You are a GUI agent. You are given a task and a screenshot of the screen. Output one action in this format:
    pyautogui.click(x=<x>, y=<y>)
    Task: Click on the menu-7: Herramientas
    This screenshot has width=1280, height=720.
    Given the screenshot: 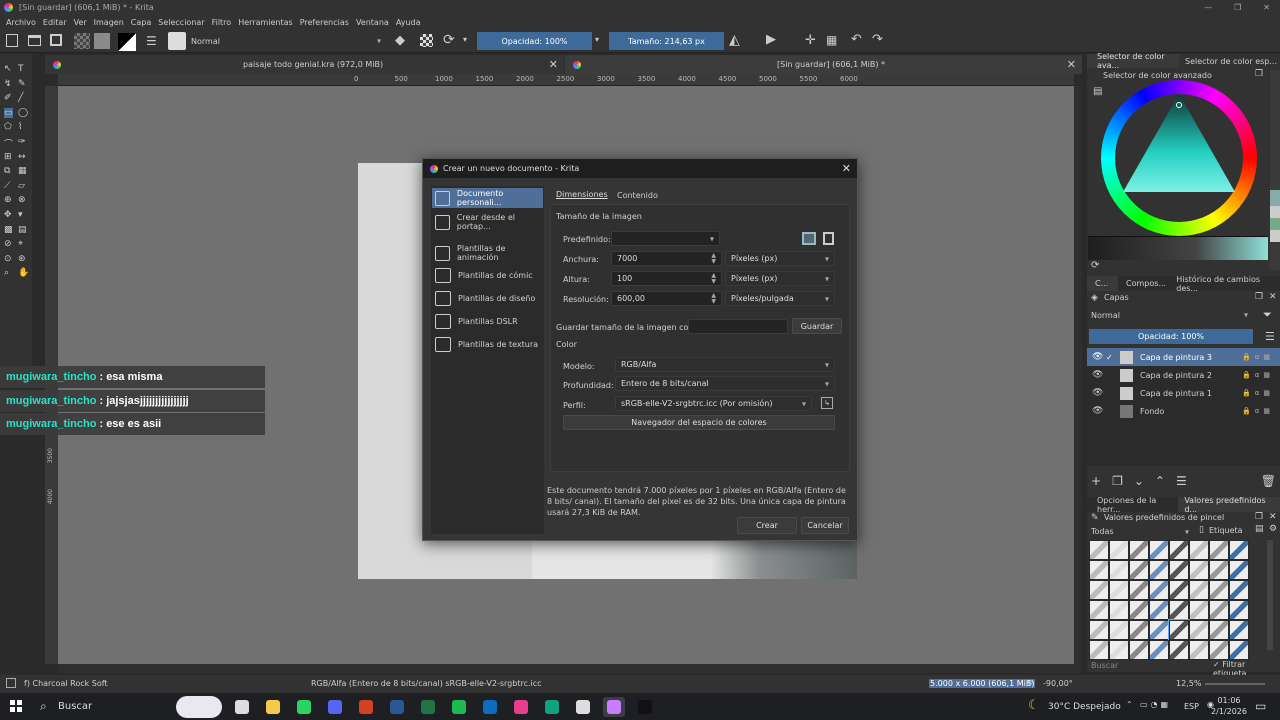 What is the action you would take?
    pyautogui.click(x=265, y=22)
    